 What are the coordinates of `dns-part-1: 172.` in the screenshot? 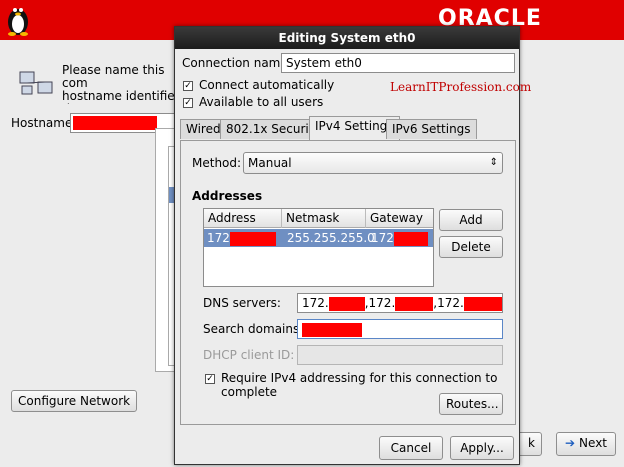 It's located at (315, 303).